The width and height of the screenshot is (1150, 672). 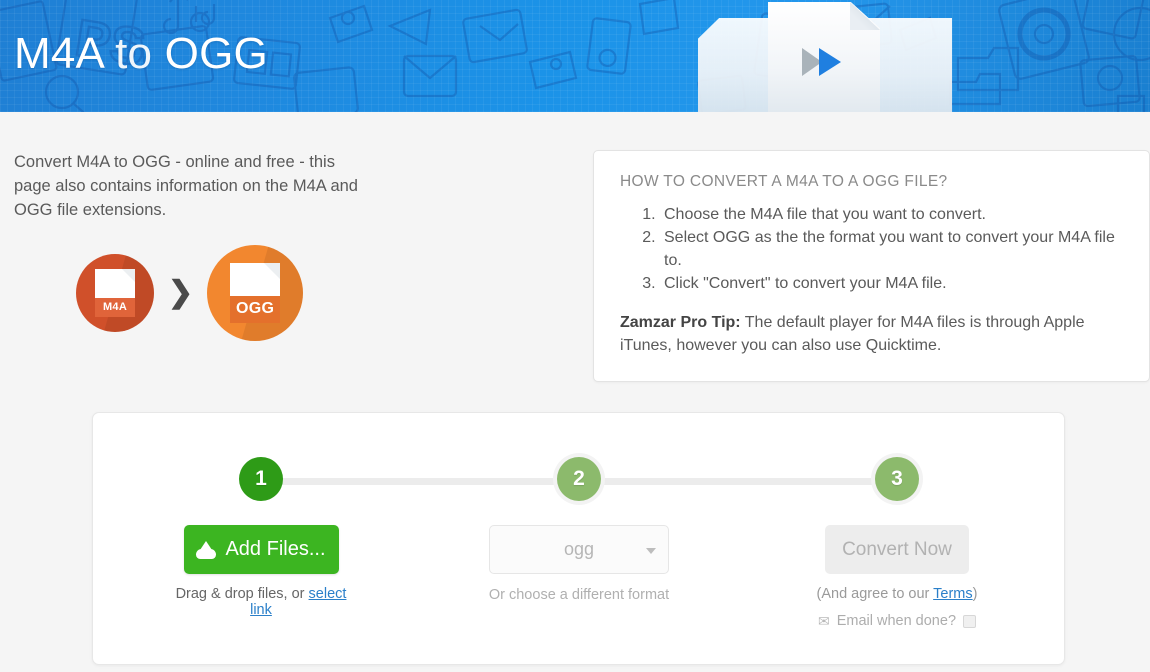 I want to click on panel-heading: HOW TO CONVERT A M4A TO A OGG FILE?, so click(x=784, y=181).